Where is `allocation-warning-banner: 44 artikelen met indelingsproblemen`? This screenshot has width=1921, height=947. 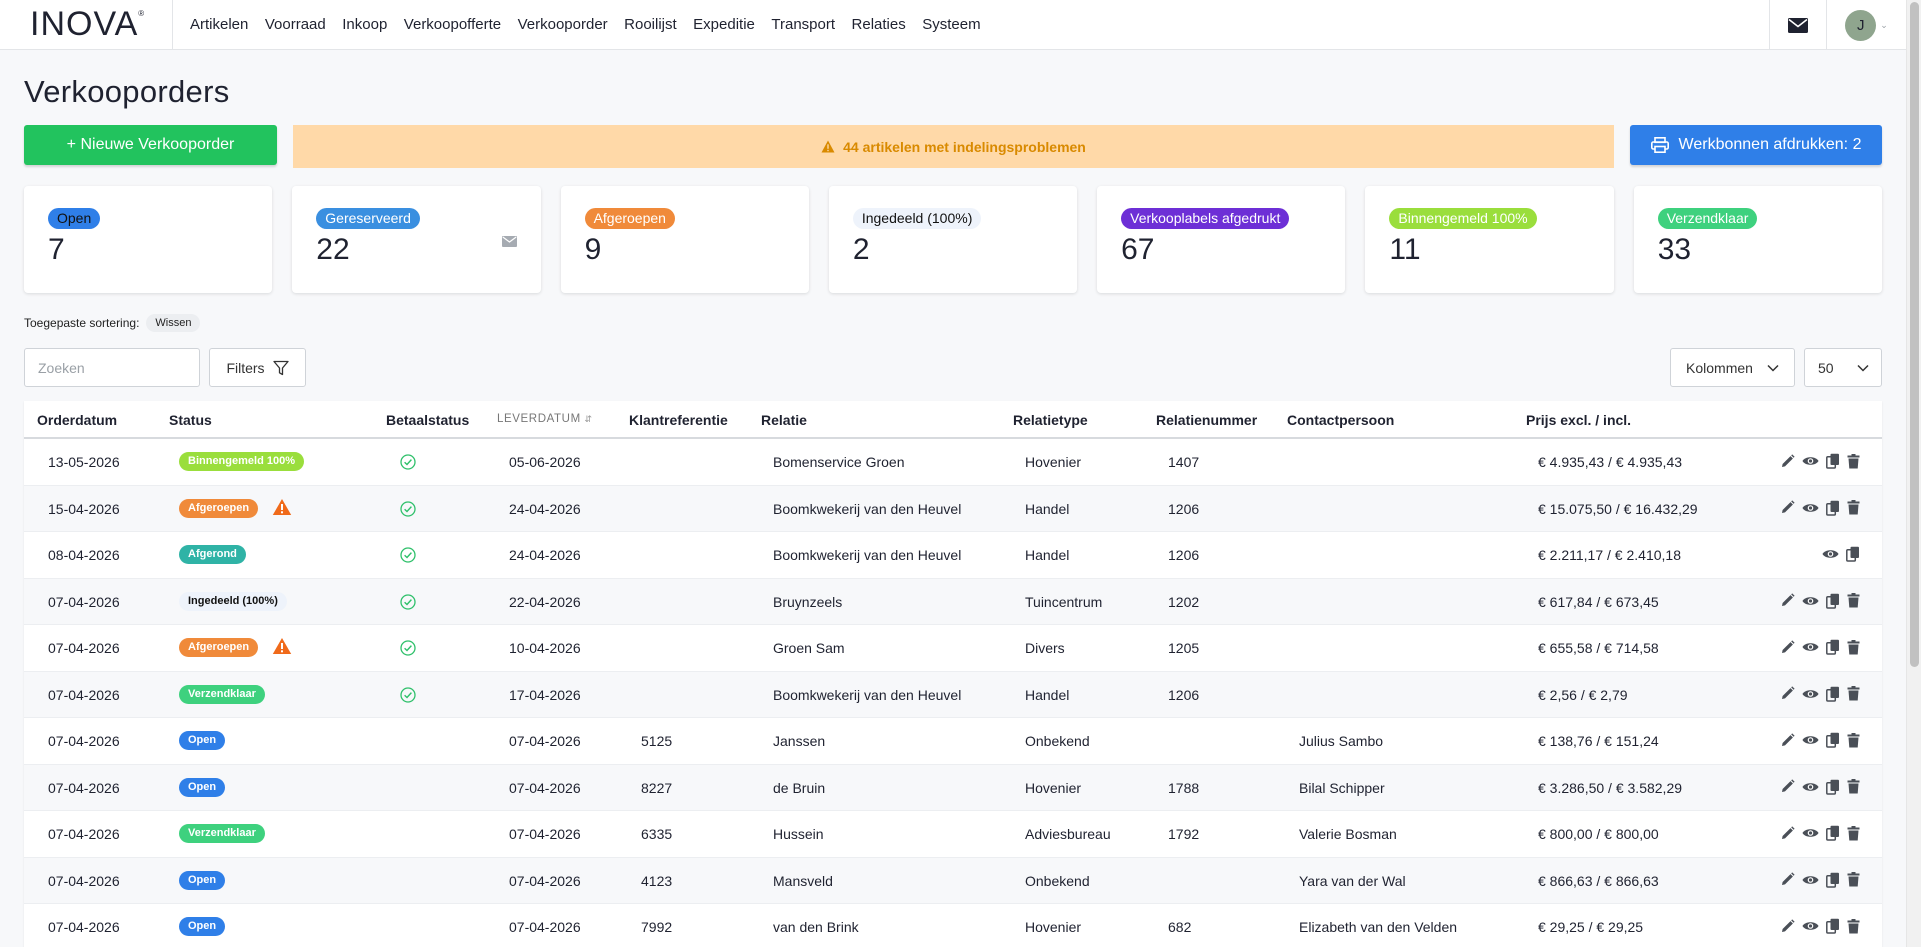 allocation-warning-banner: 44 artikelen met indelingsproblemen is located at coordinates (953, 146).